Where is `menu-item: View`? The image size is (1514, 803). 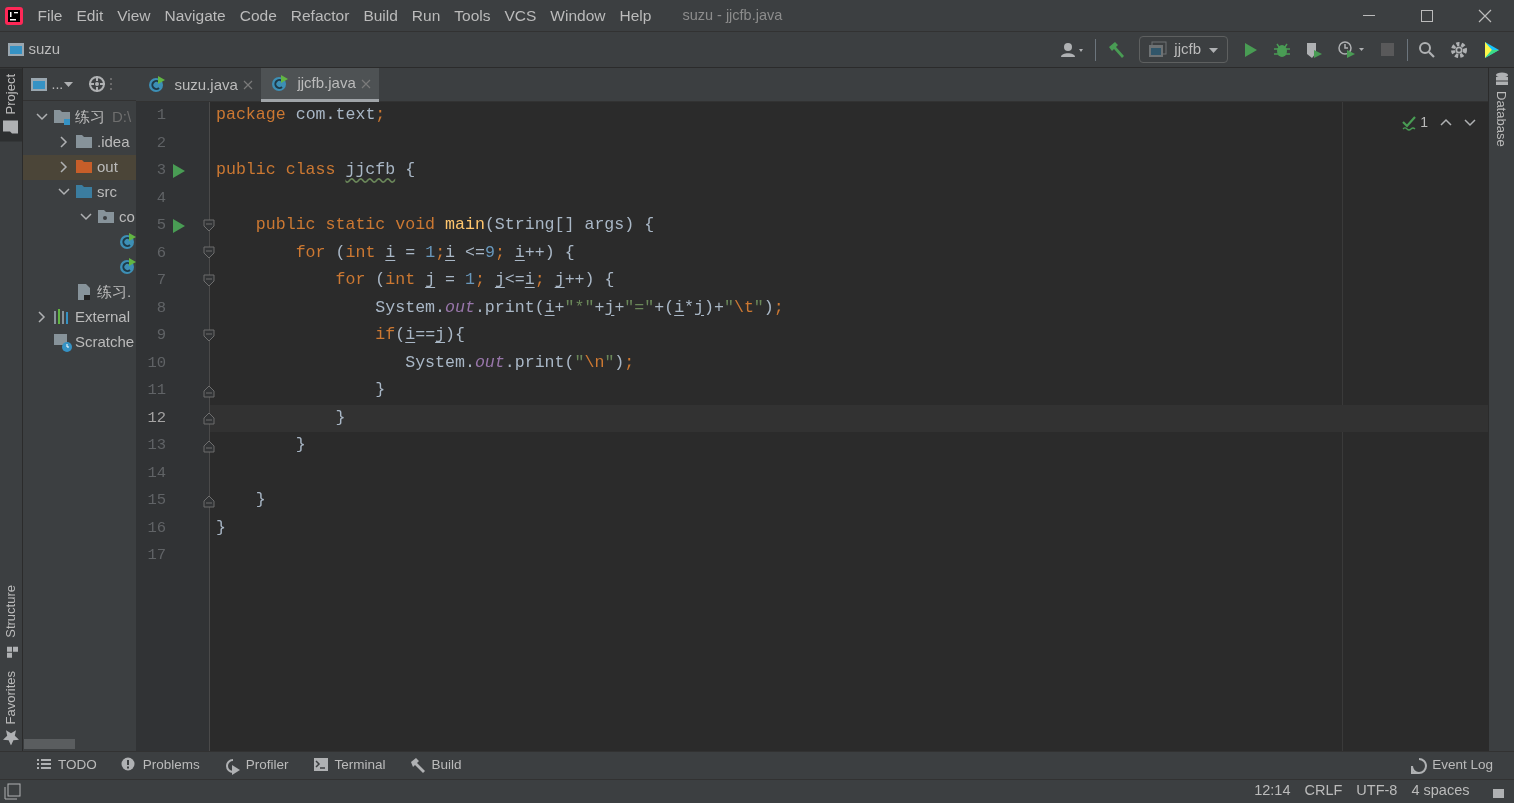 menu-item: View is located at coordinates (134, 15).